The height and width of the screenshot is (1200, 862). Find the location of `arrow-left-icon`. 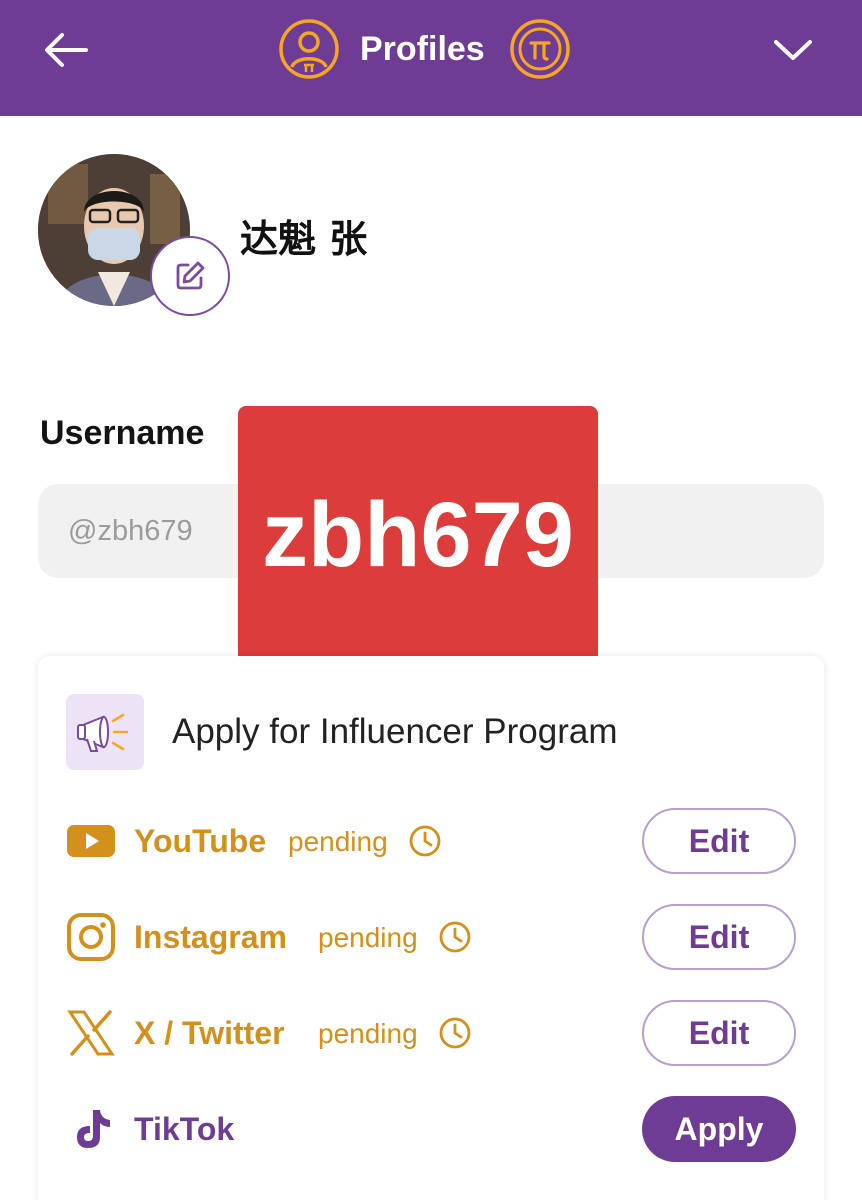

arrow-left-icon is located at coordinates (66, 50).